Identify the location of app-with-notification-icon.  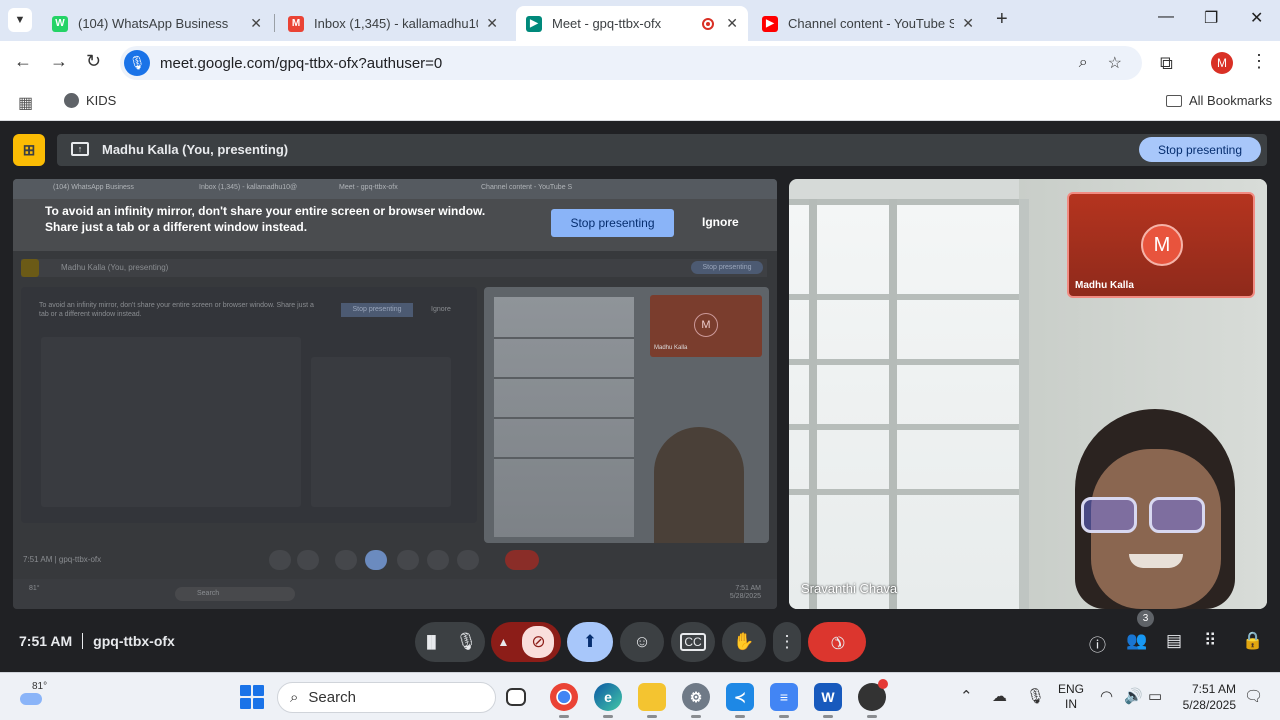
(873, 698).